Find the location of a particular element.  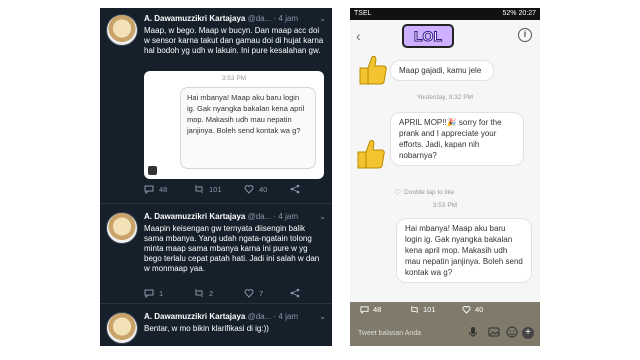

timestamp-353: 3:53 PM is located at coordinates (445, 205).